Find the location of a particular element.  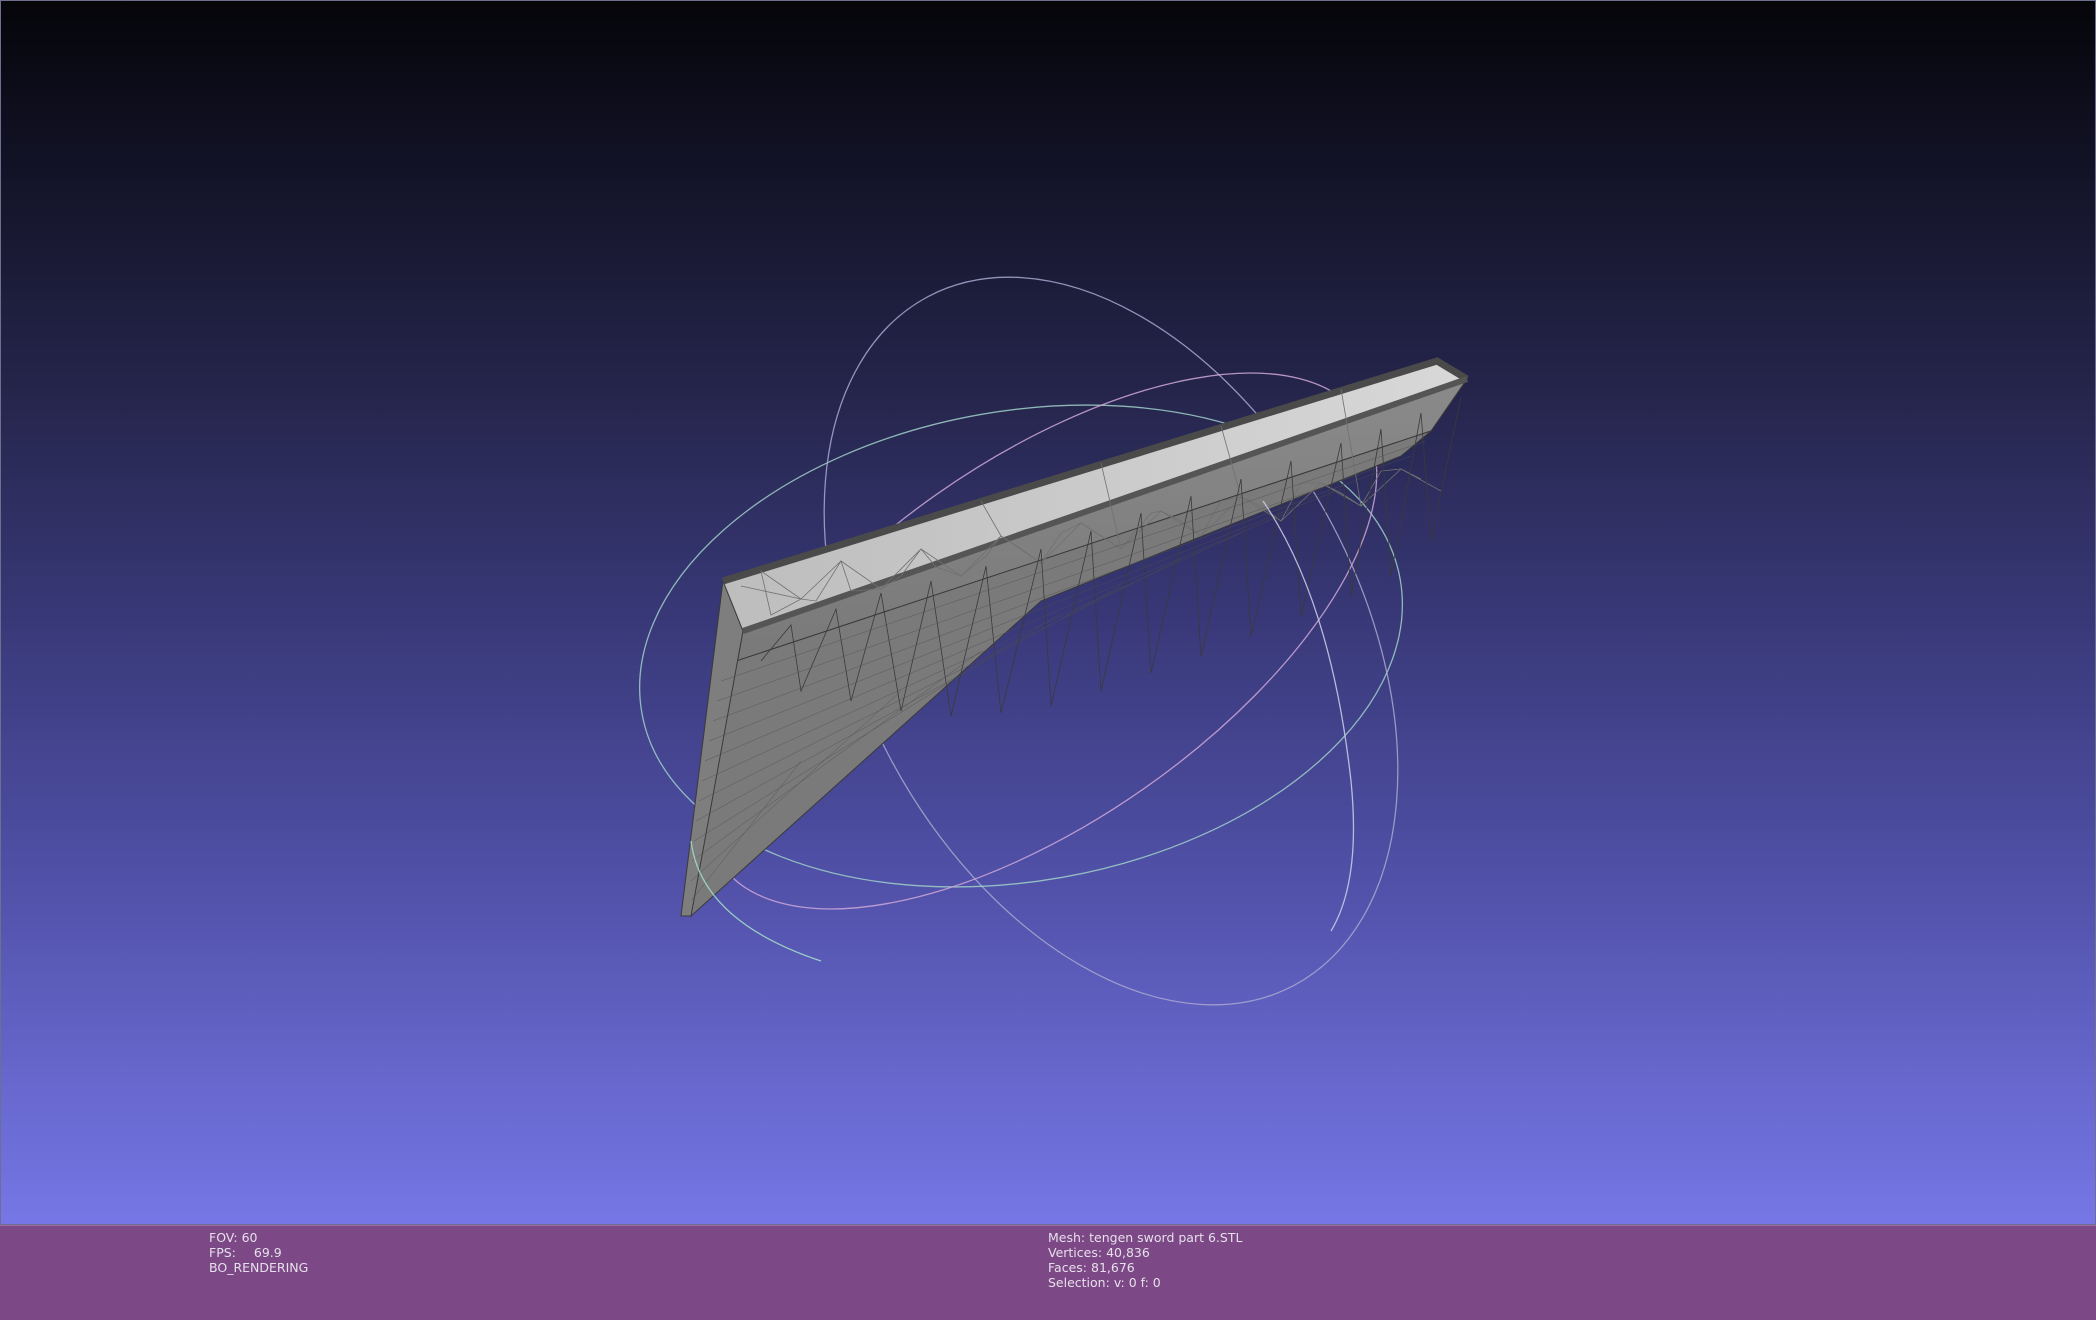

fps-row: FPS: 69.9 is located at coordinates (258, 1252).